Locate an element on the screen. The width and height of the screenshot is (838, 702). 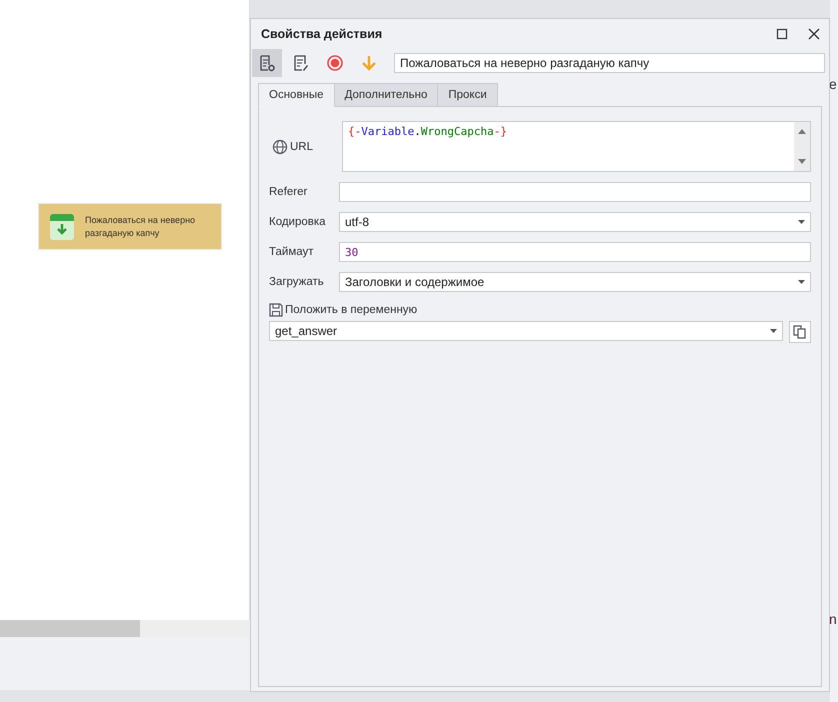
field-label: Таймаут is located at coordinates (291, 252).